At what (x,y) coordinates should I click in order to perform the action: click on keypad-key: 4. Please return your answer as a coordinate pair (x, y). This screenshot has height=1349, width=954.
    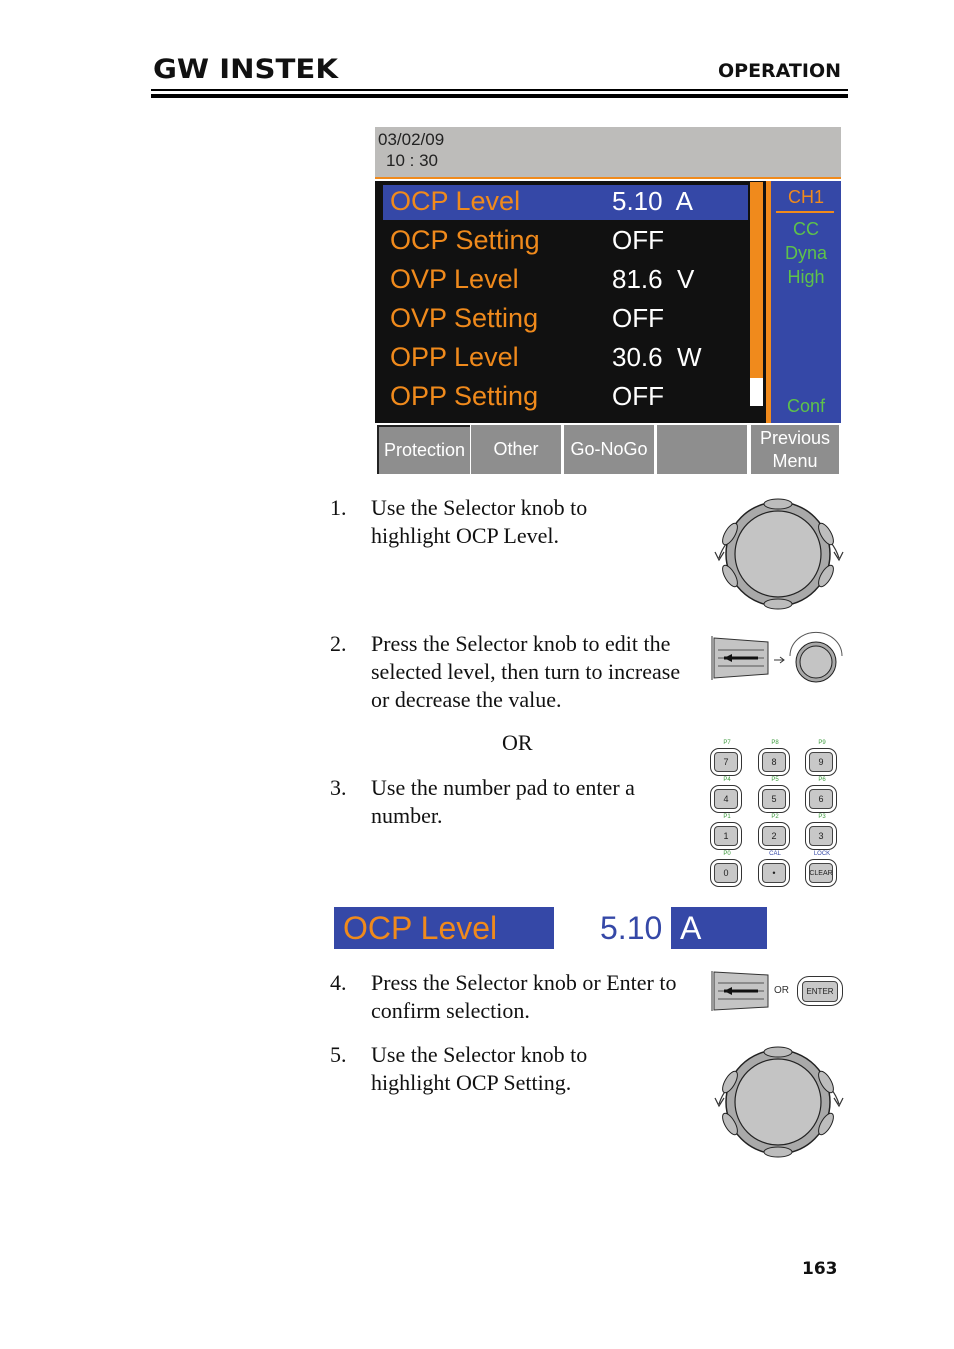
    Looking at the image, I should click on (726, 799).